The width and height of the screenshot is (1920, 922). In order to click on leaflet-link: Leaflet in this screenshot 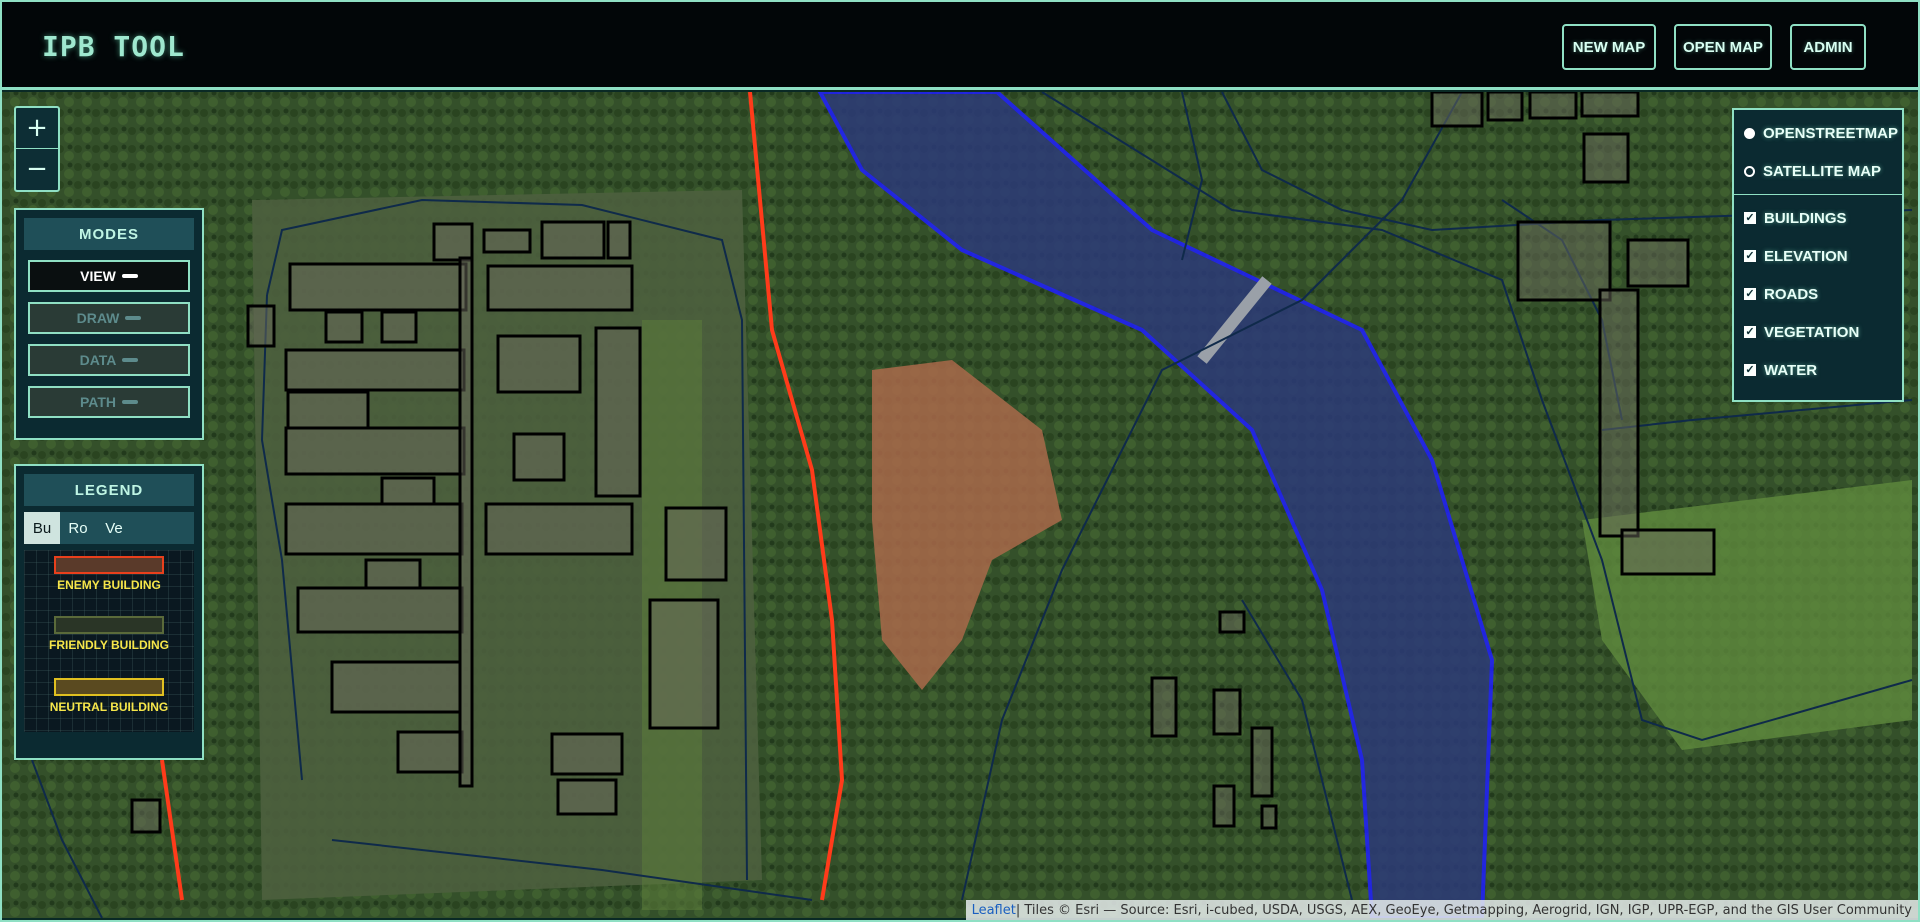, I will do `click(994, 910)`.